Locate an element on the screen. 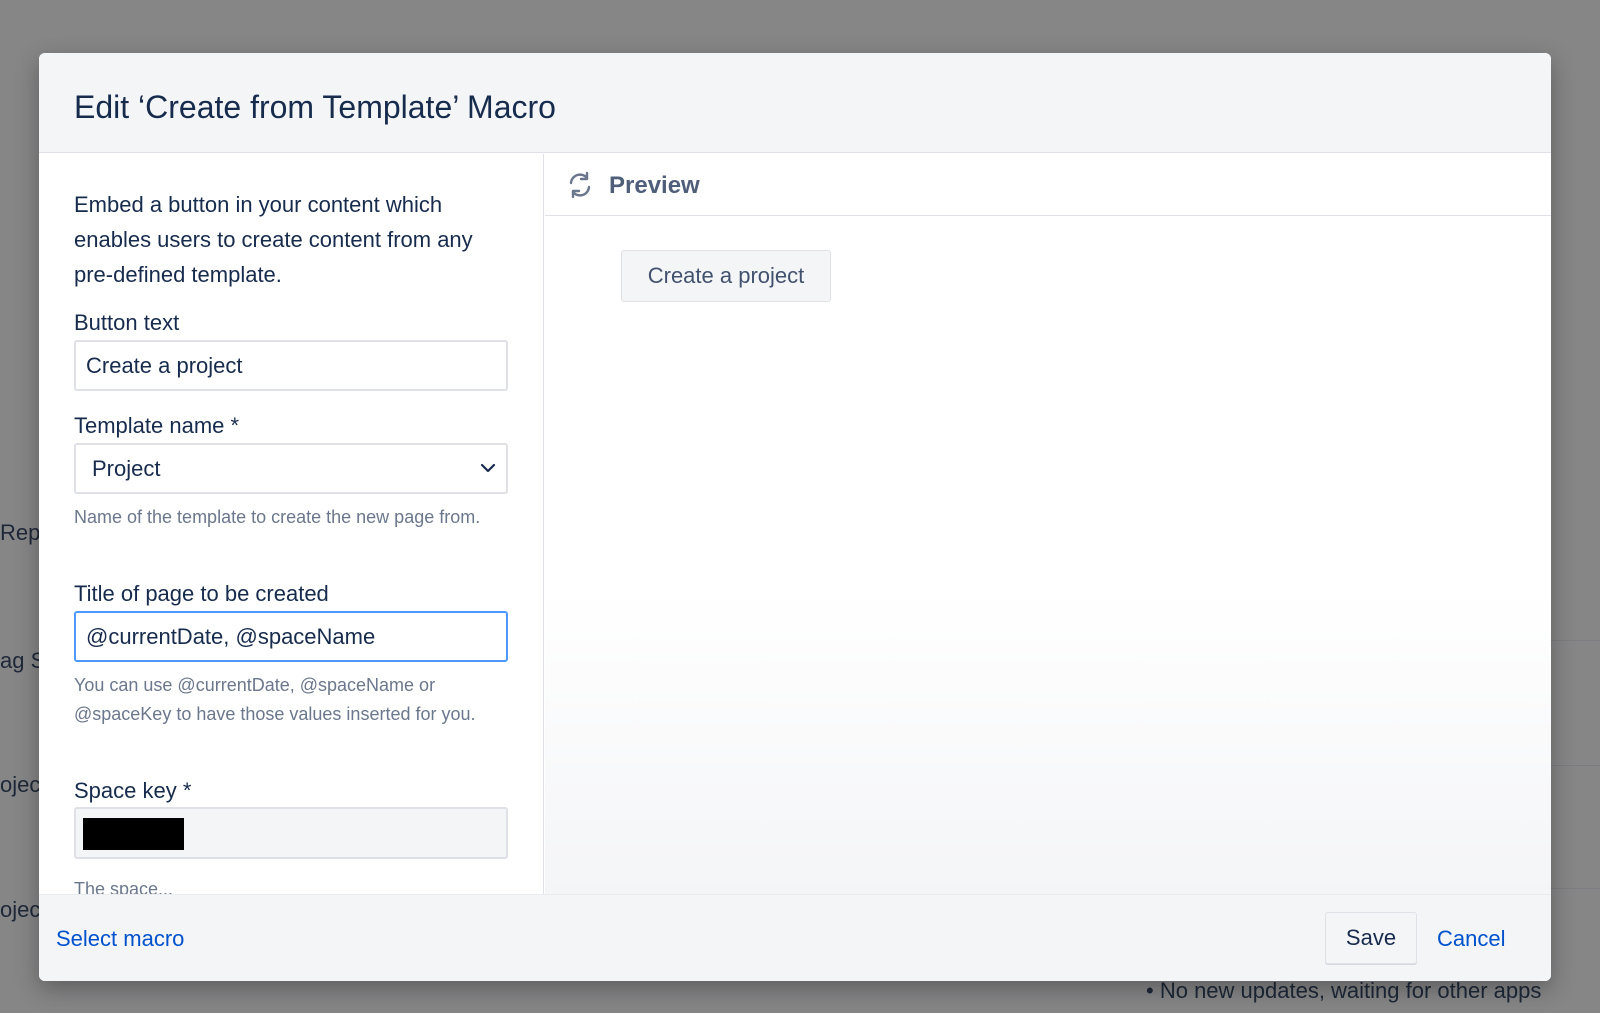 This screenshot has width=1600, height=1013. template-name-selected-value: Project is located at coordinates (126, 468).